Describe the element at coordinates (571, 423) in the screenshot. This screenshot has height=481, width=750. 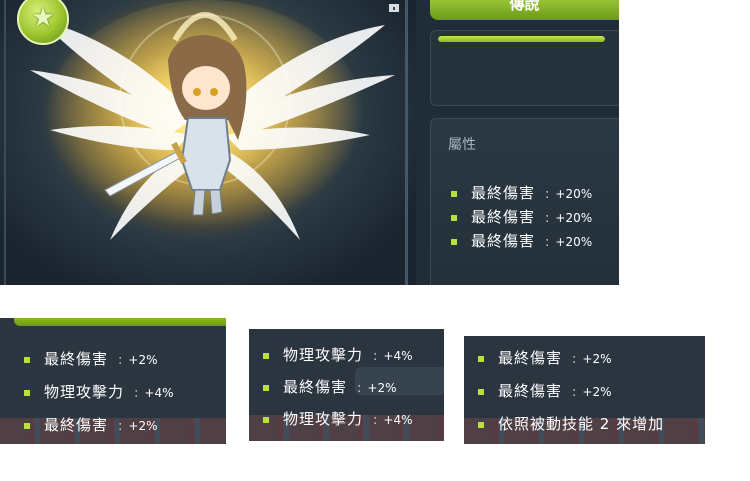
I see `list-item: 依照被動技能 2 來增加` at that location.